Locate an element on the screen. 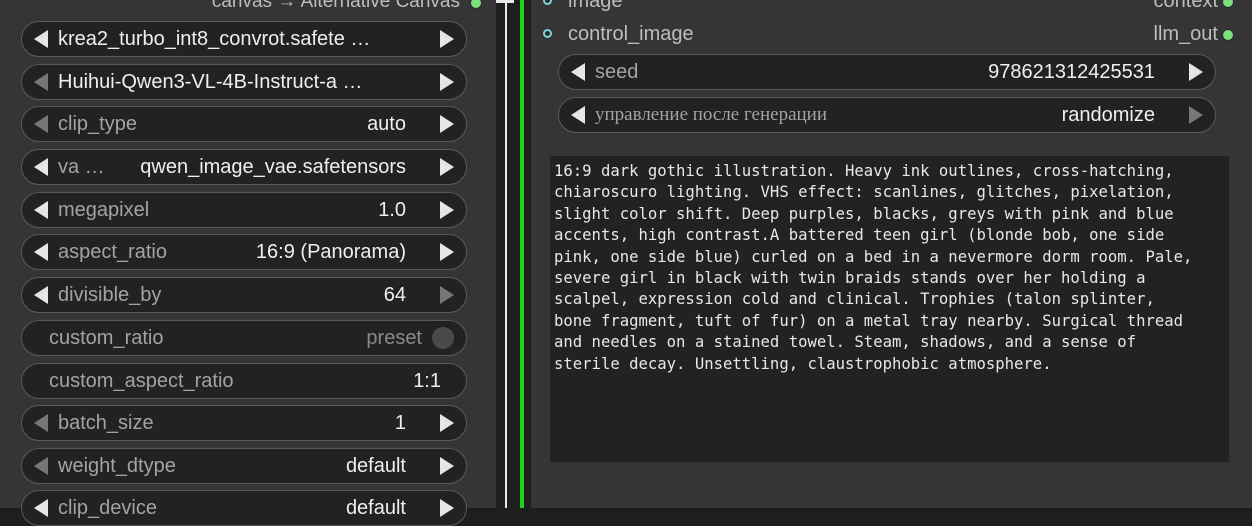  clip-device-combo: clip_device default is located at coordinates (244, 508).